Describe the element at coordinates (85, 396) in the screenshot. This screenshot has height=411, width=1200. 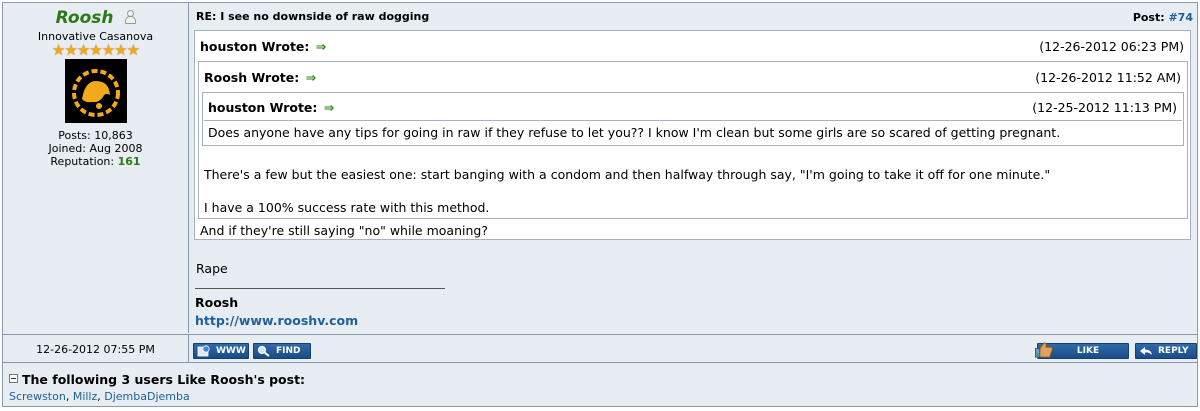
I see `liker-link: Millz` at that location.